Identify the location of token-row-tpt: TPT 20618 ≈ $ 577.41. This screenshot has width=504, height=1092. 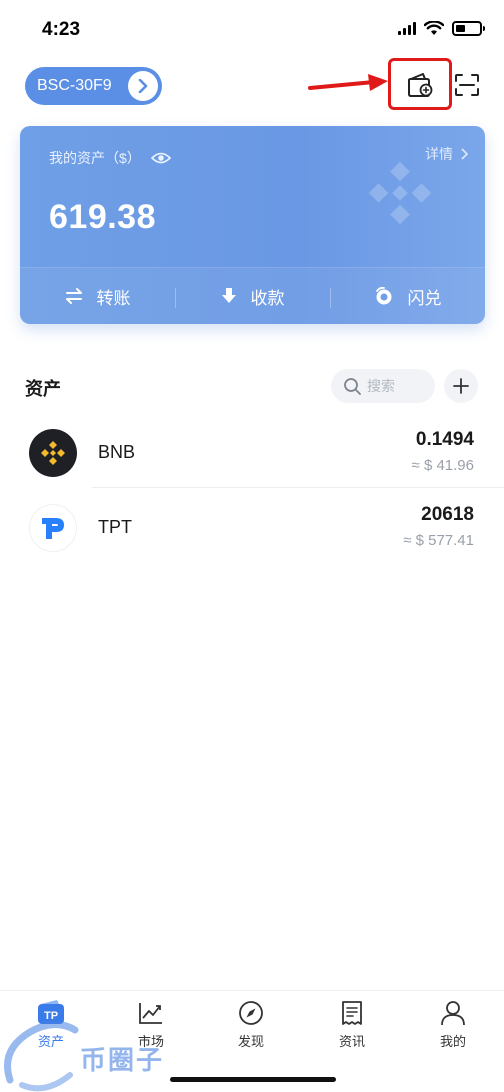
(252, 536).